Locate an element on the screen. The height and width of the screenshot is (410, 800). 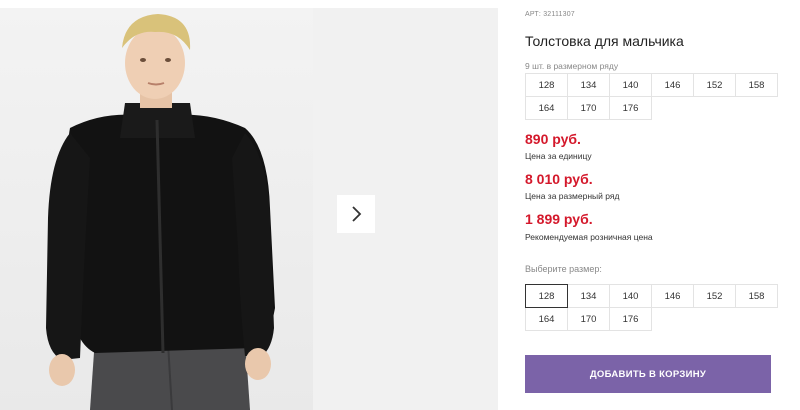
retail-price: 1 899 руб. is located at coordinates (559, 219).